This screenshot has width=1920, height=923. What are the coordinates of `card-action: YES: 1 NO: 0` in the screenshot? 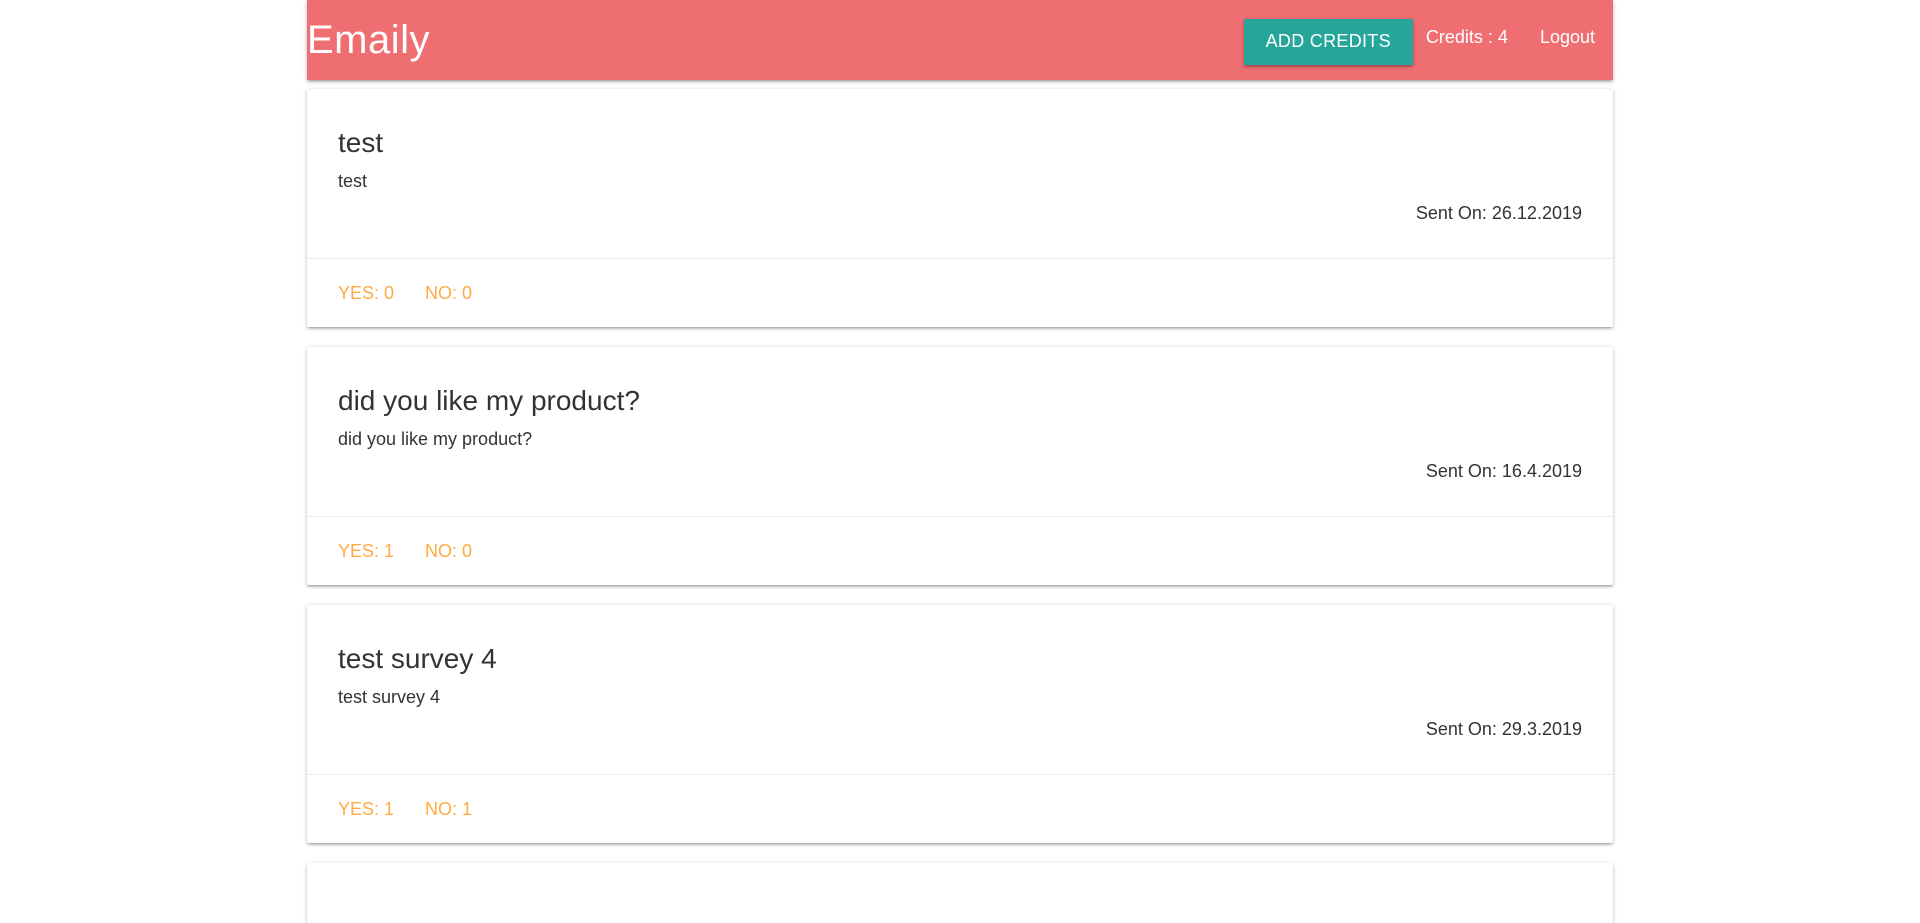 It's located at (960, 550).